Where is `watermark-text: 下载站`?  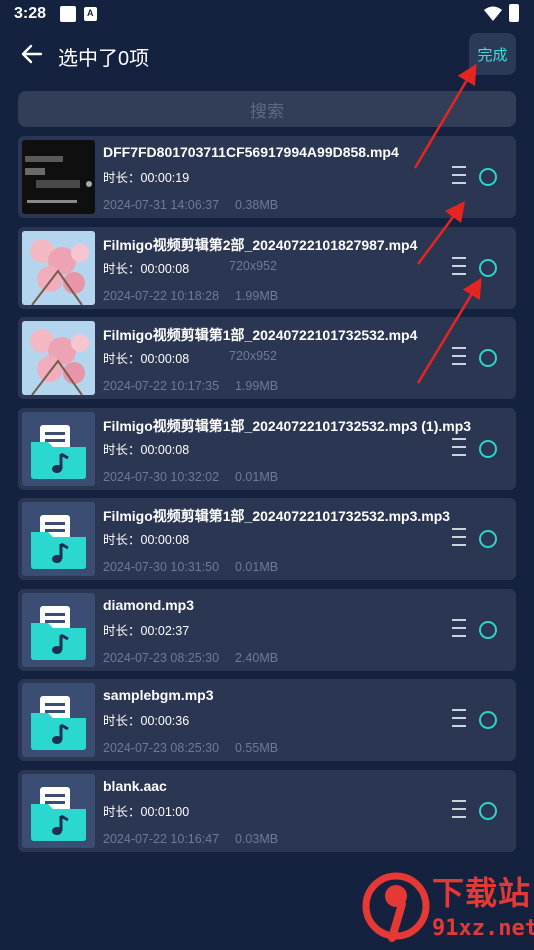 watermark-text: 下载站 is located at coordinates (482, 893).